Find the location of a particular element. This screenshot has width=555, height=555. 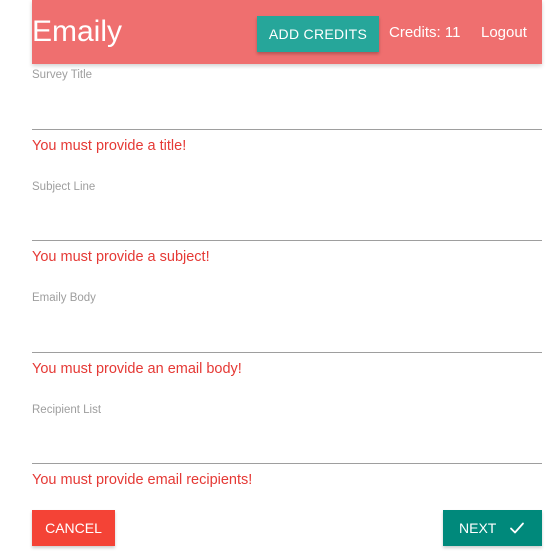

email-body-label: Emaily Body is located at coordinates (64, 298).